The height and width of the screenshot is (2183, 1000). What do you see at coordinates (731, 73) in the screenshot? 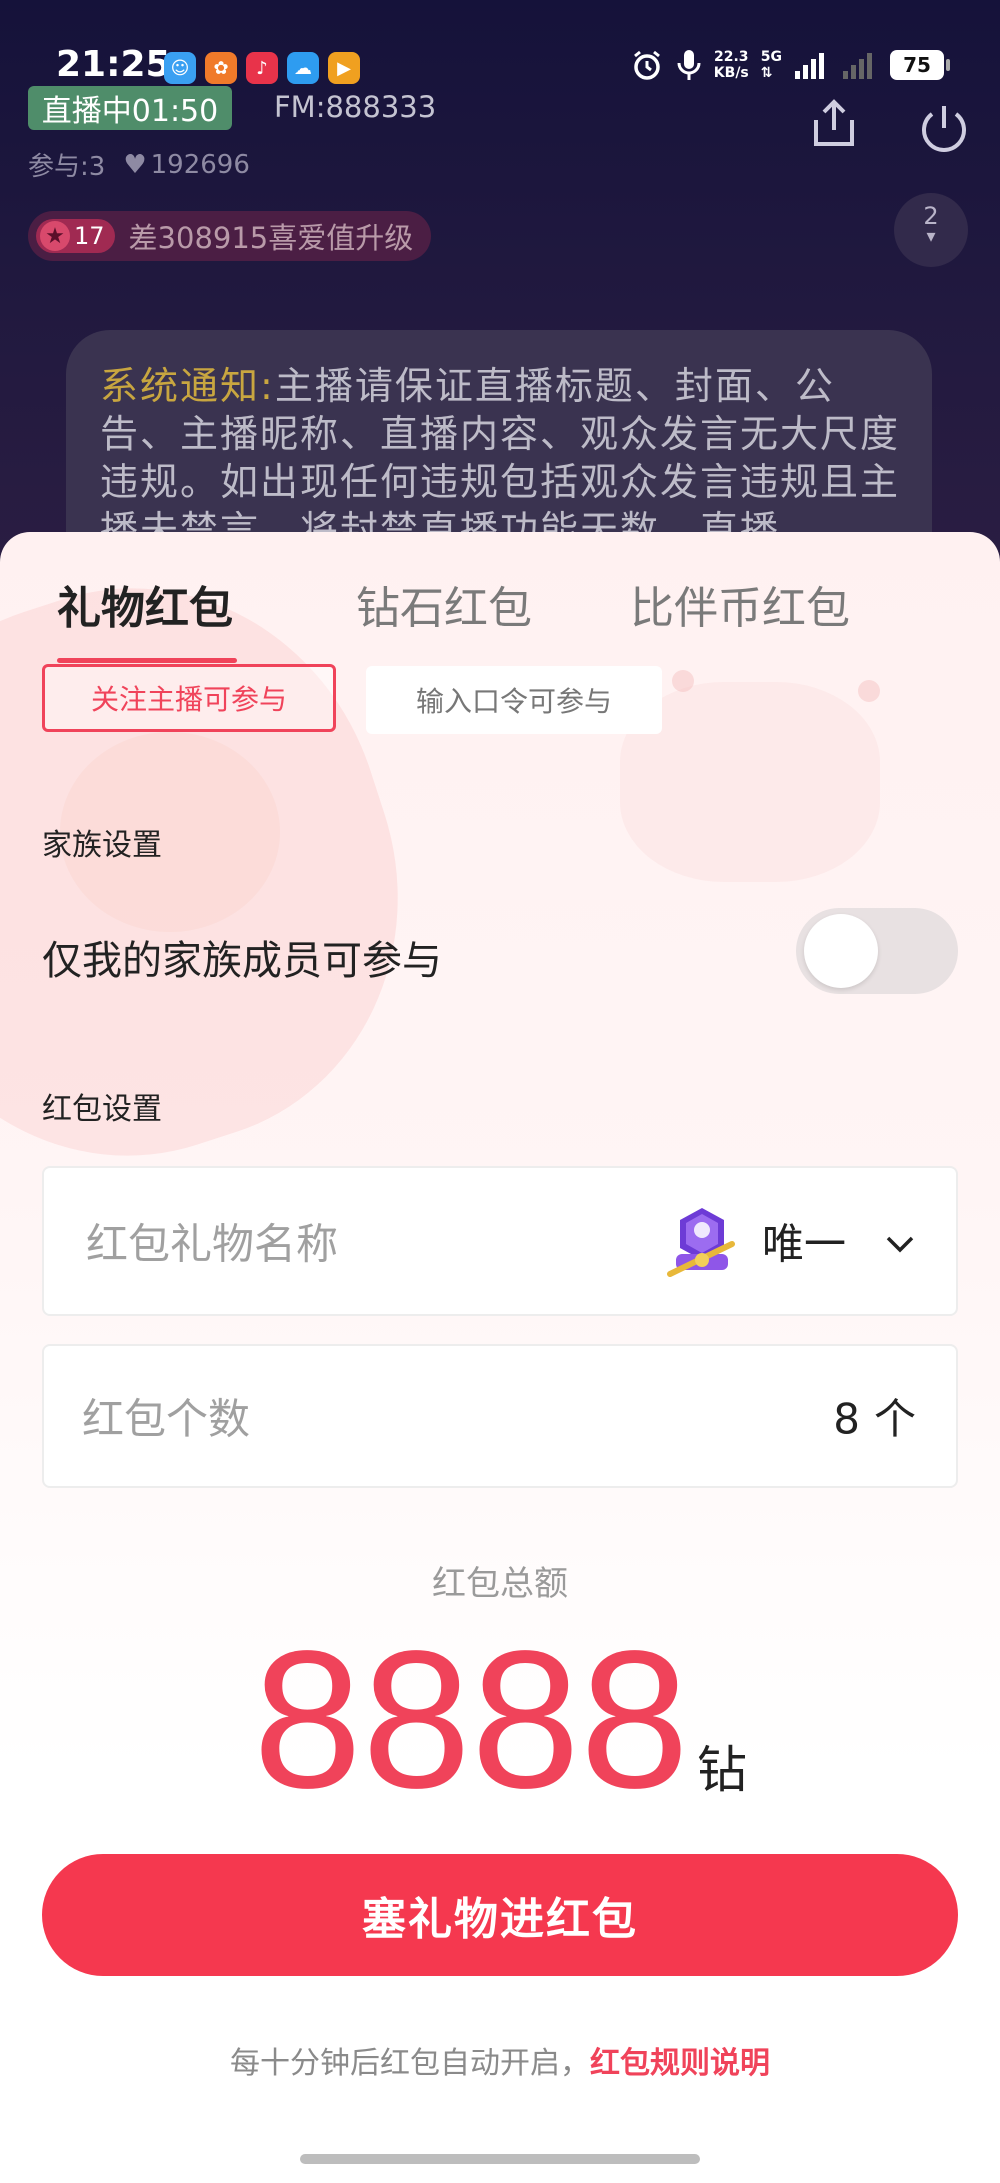
I see `network-speed-unit: KB/s` at bounding box center [731, 73].